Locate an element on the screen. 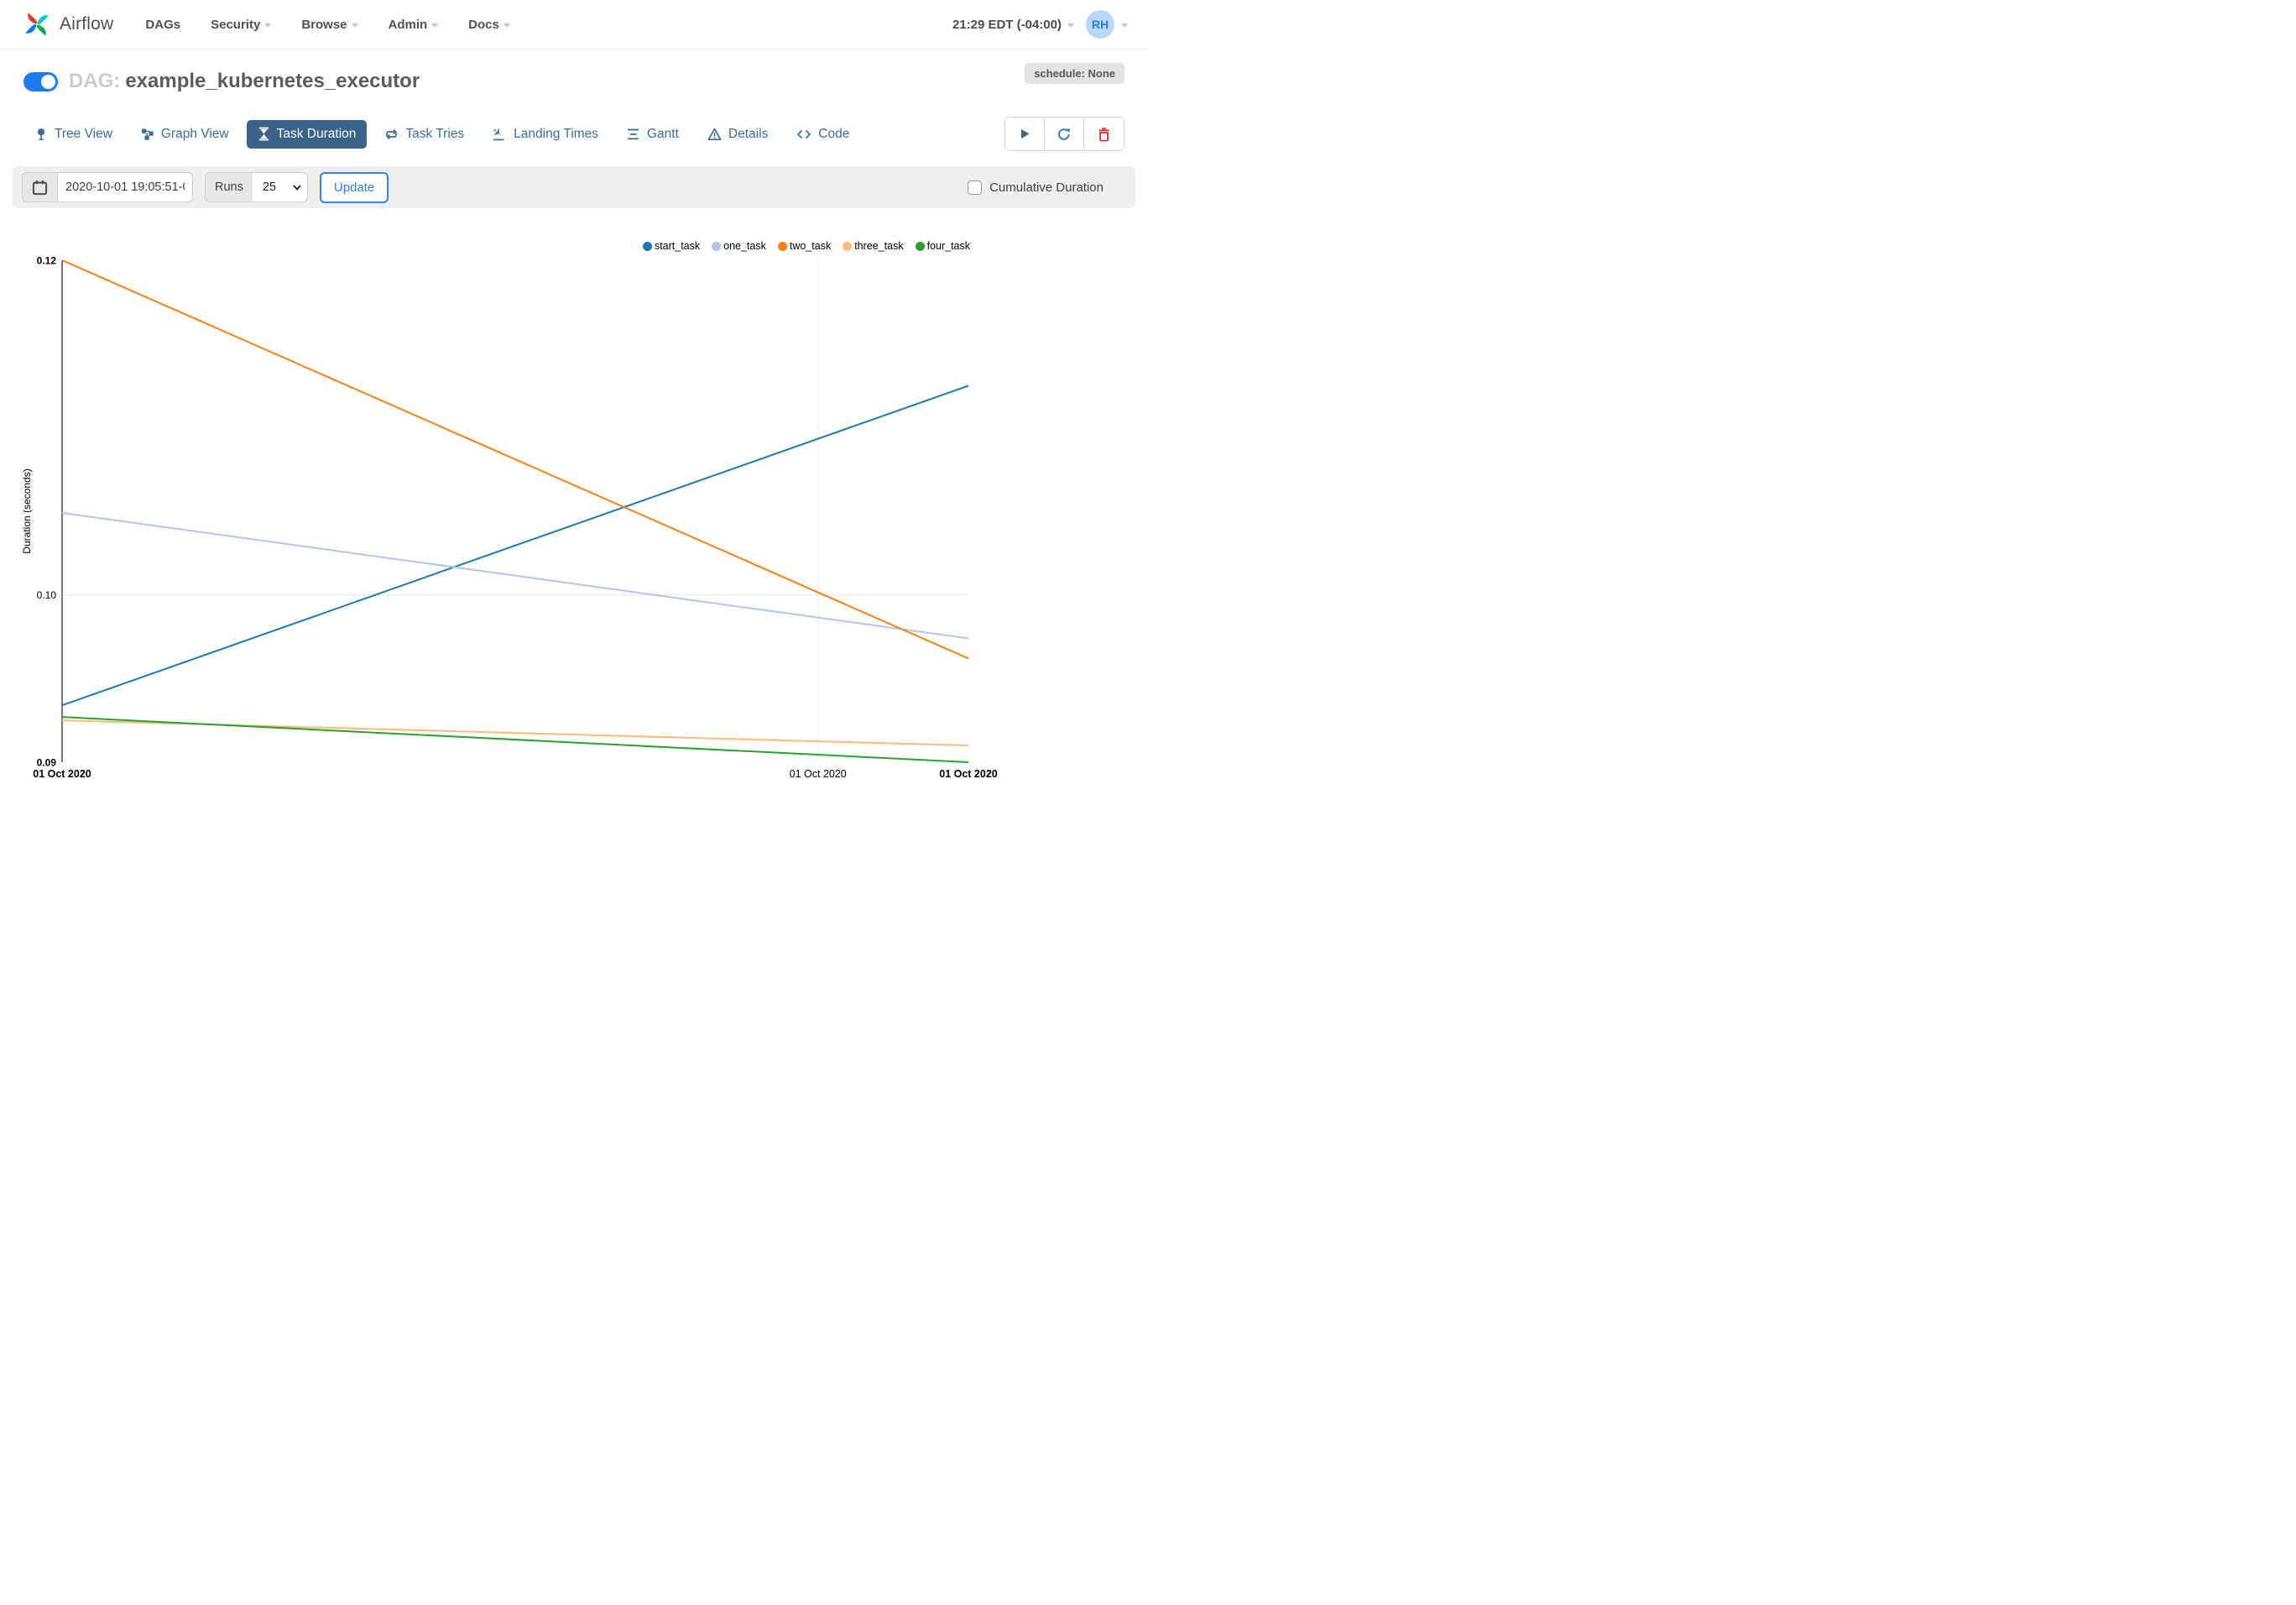  series-line-start_task is located at coordinates (515, 545).